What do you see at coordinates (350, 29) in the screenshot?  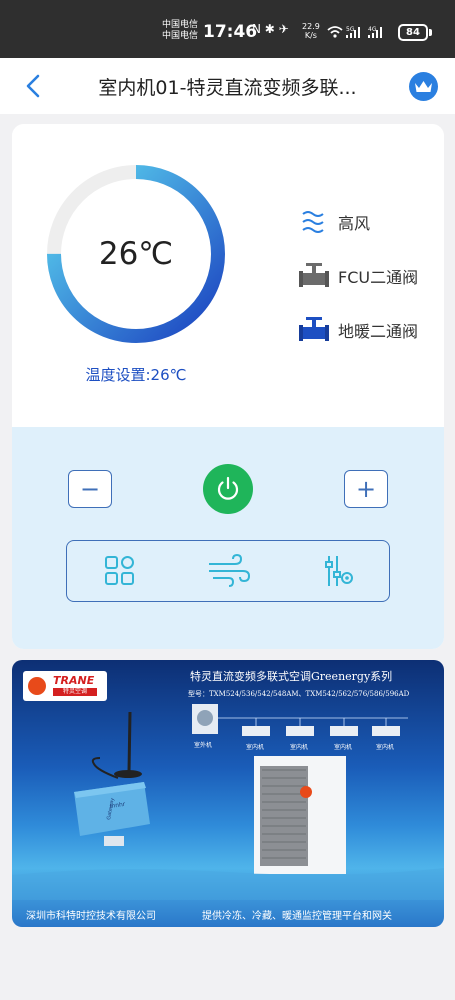 I see `signal-label-5g: 5G` at bounding box center [350, 29].